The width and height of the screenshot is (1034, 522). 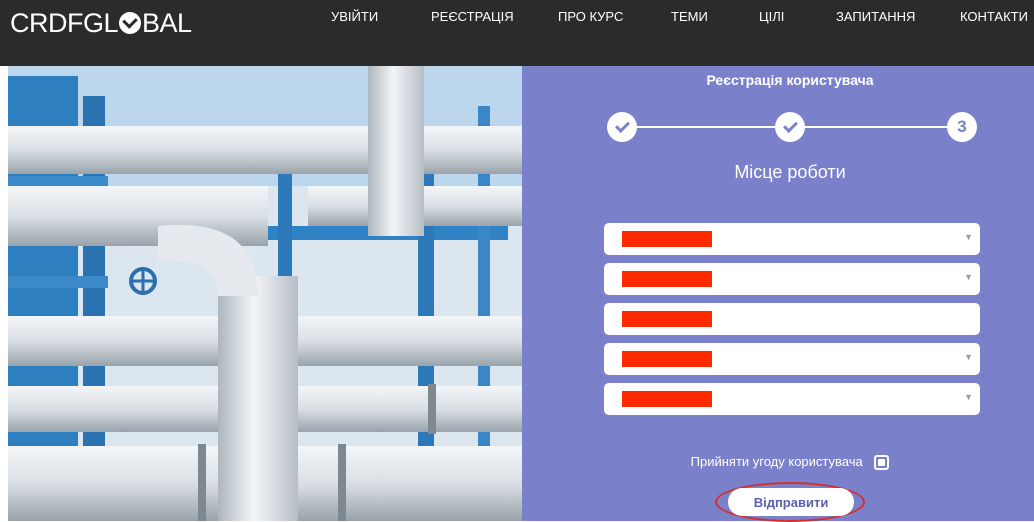 I want to click on nav-contacts: КОНТАКТИ, so click(x=994, y=16).